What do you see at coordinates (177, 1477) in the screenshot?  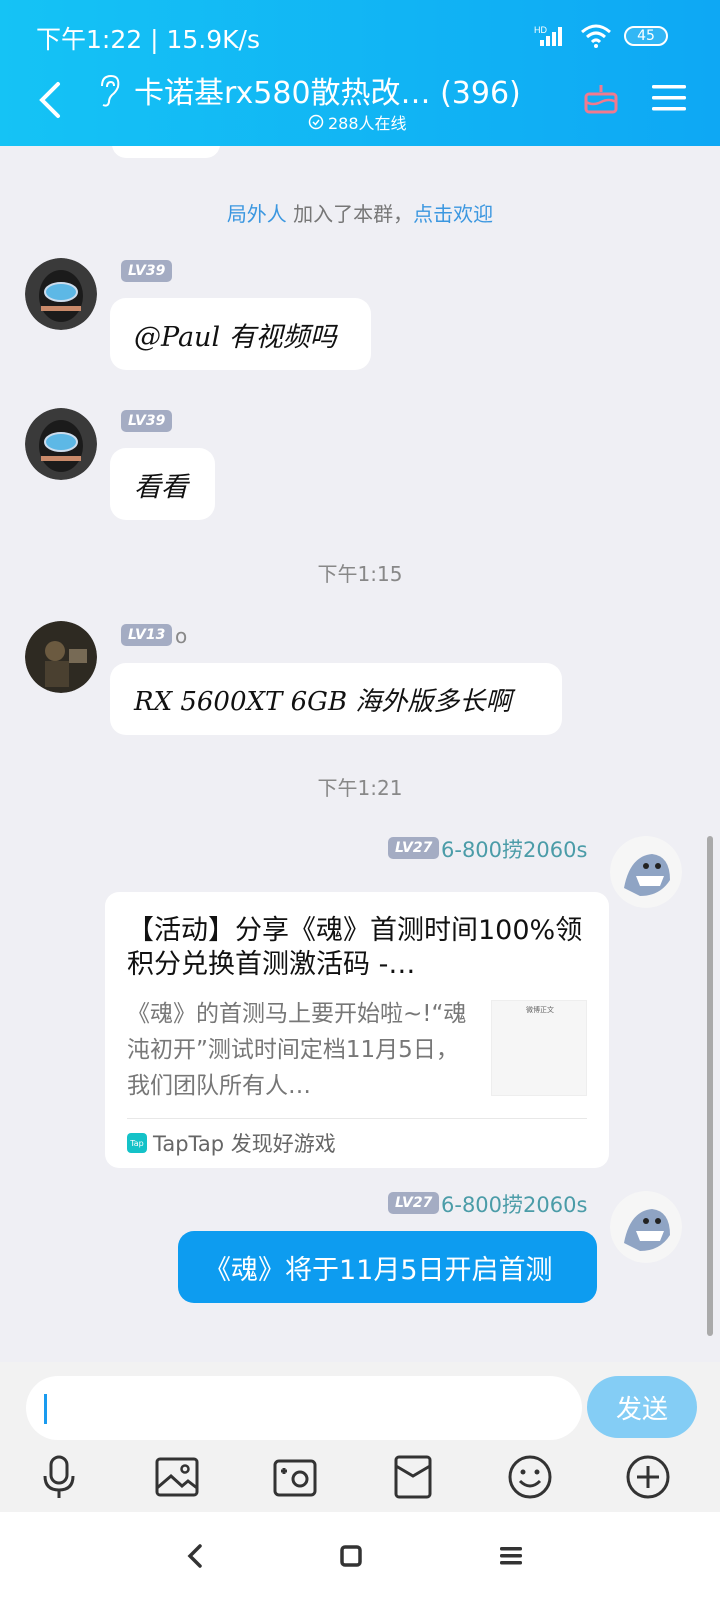 I see `image-icon` at bounding box center [177, 1477].